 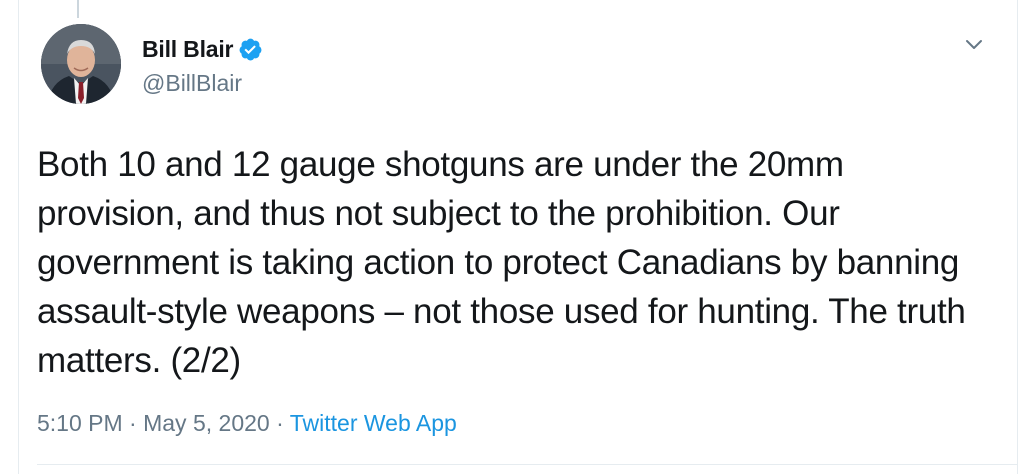 I want to click on author-display-name: Bill Blair, so click(x=188, y=49).